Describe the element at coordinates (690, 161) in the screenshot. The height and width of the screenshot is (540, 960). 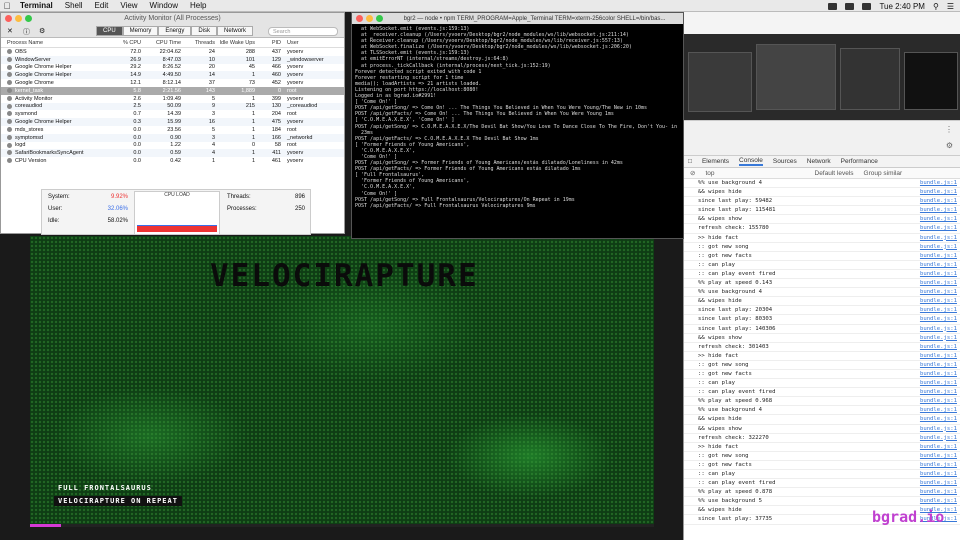
I see `inspect-icon: □` at that location.